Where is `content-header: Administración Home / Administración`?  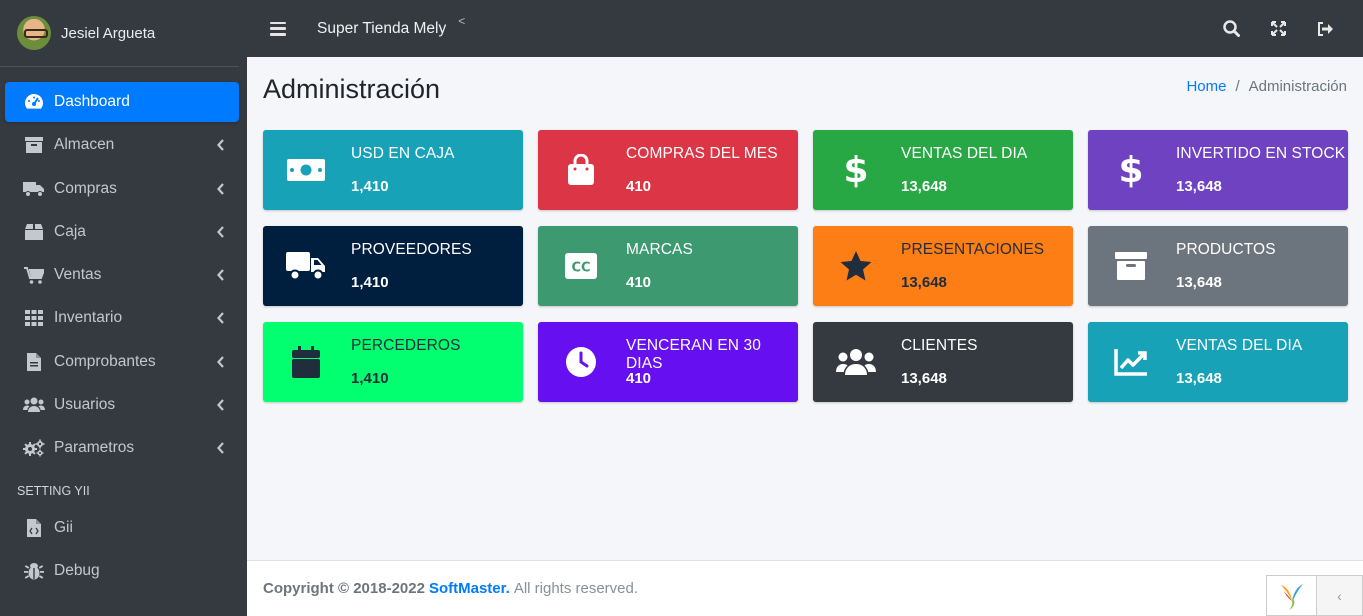 content-header: Administración Home / Administración is located at coordinates (805, 90).